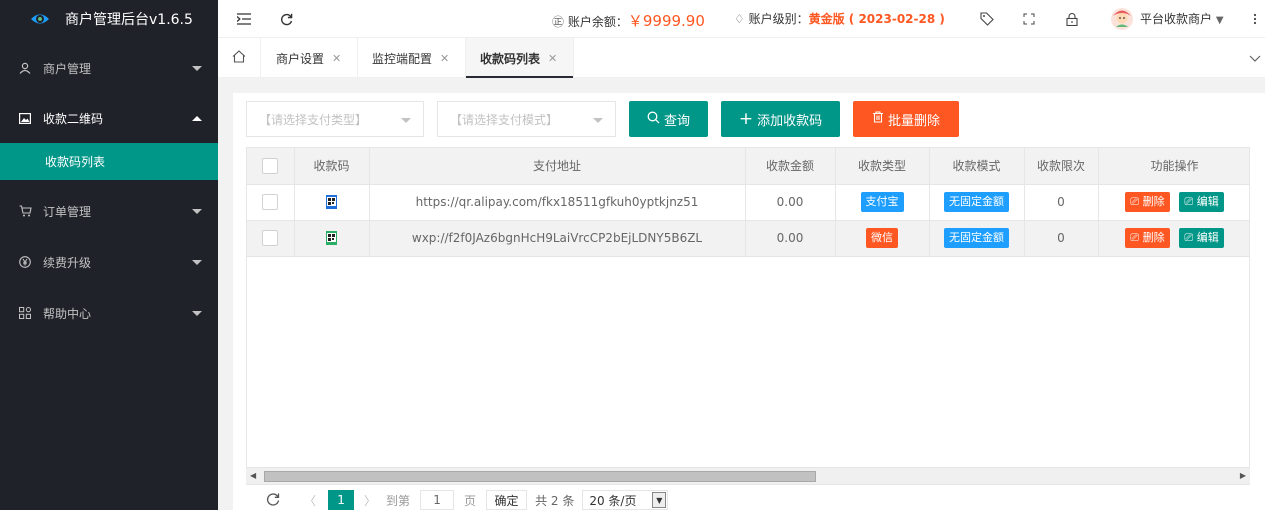 This screenshot has height=510, width=1265. What do you see at coordinates (109, 68) in the screenshot?
I see `sidebar-item-merchant: 商户管理` at bounding box center [109, 68].